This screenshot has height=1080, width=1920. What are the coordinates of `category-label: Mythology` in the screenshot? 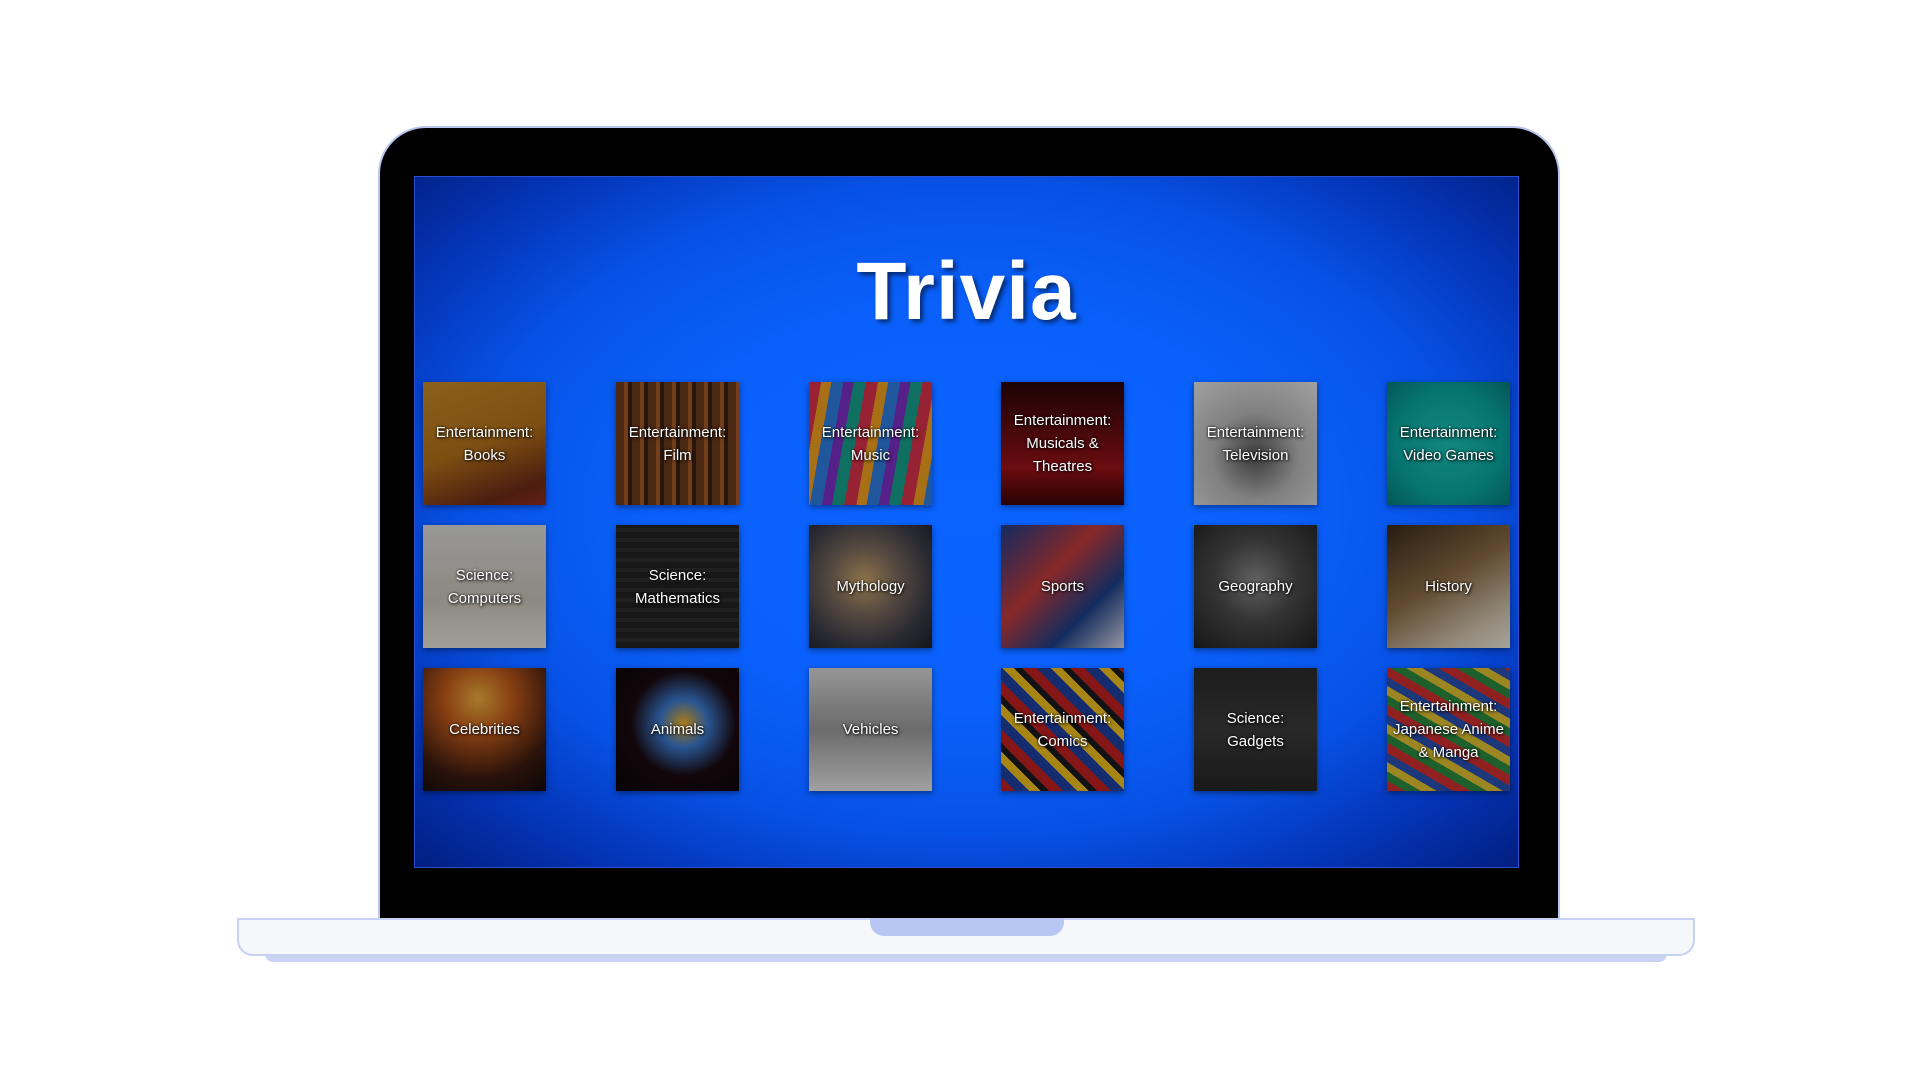 It's located at (870, 586).